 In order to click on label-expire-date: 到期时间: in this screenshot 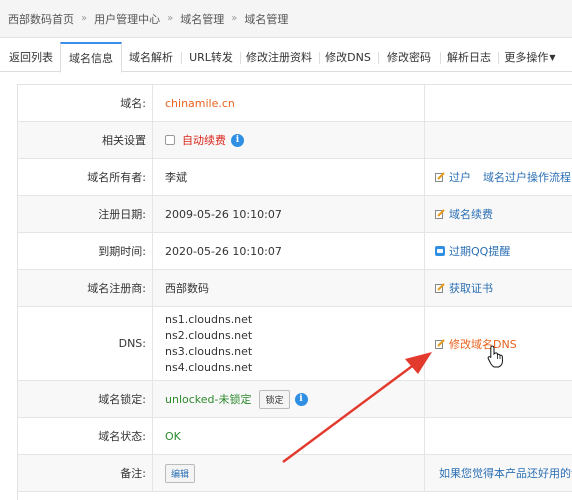, I will do `click(85, 251)`.